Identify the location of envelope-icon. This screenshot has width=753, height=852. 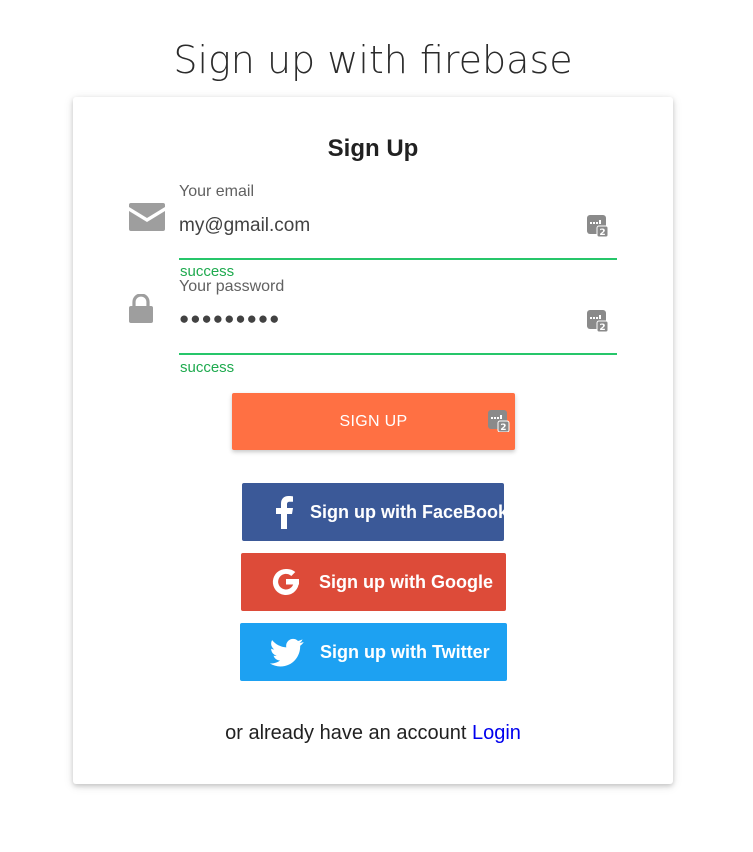
(147, 219).